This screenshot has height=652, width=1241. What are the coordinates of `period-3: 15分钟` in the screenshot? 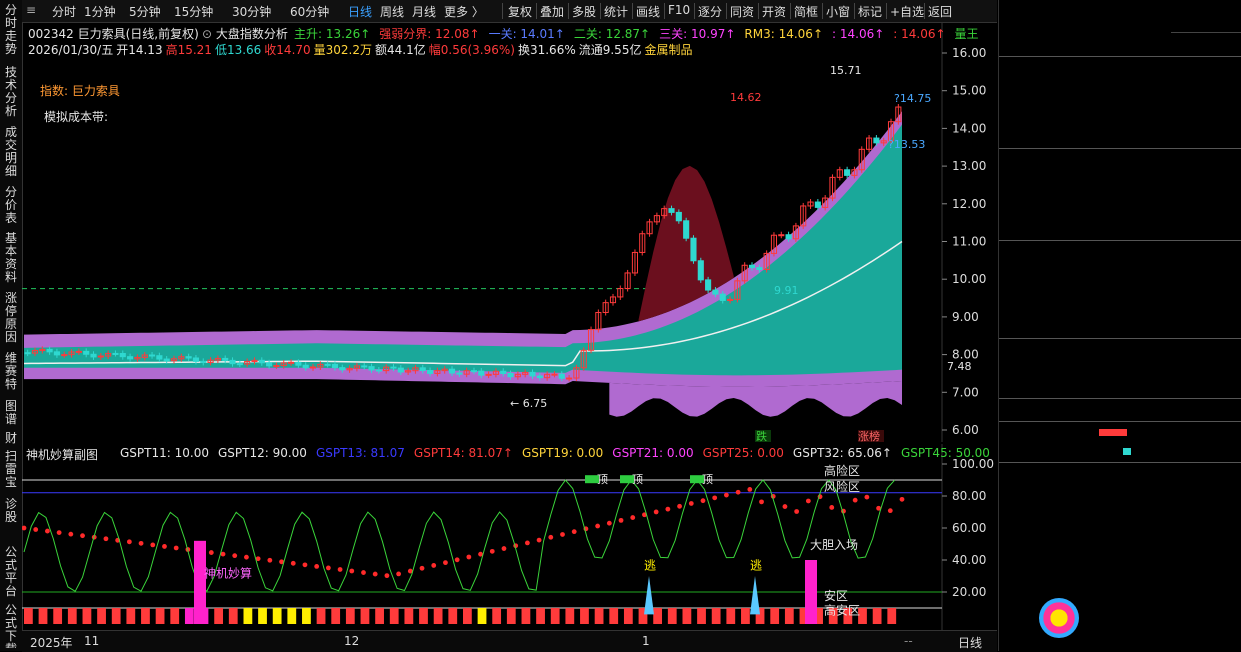 It's located at (193, 11).